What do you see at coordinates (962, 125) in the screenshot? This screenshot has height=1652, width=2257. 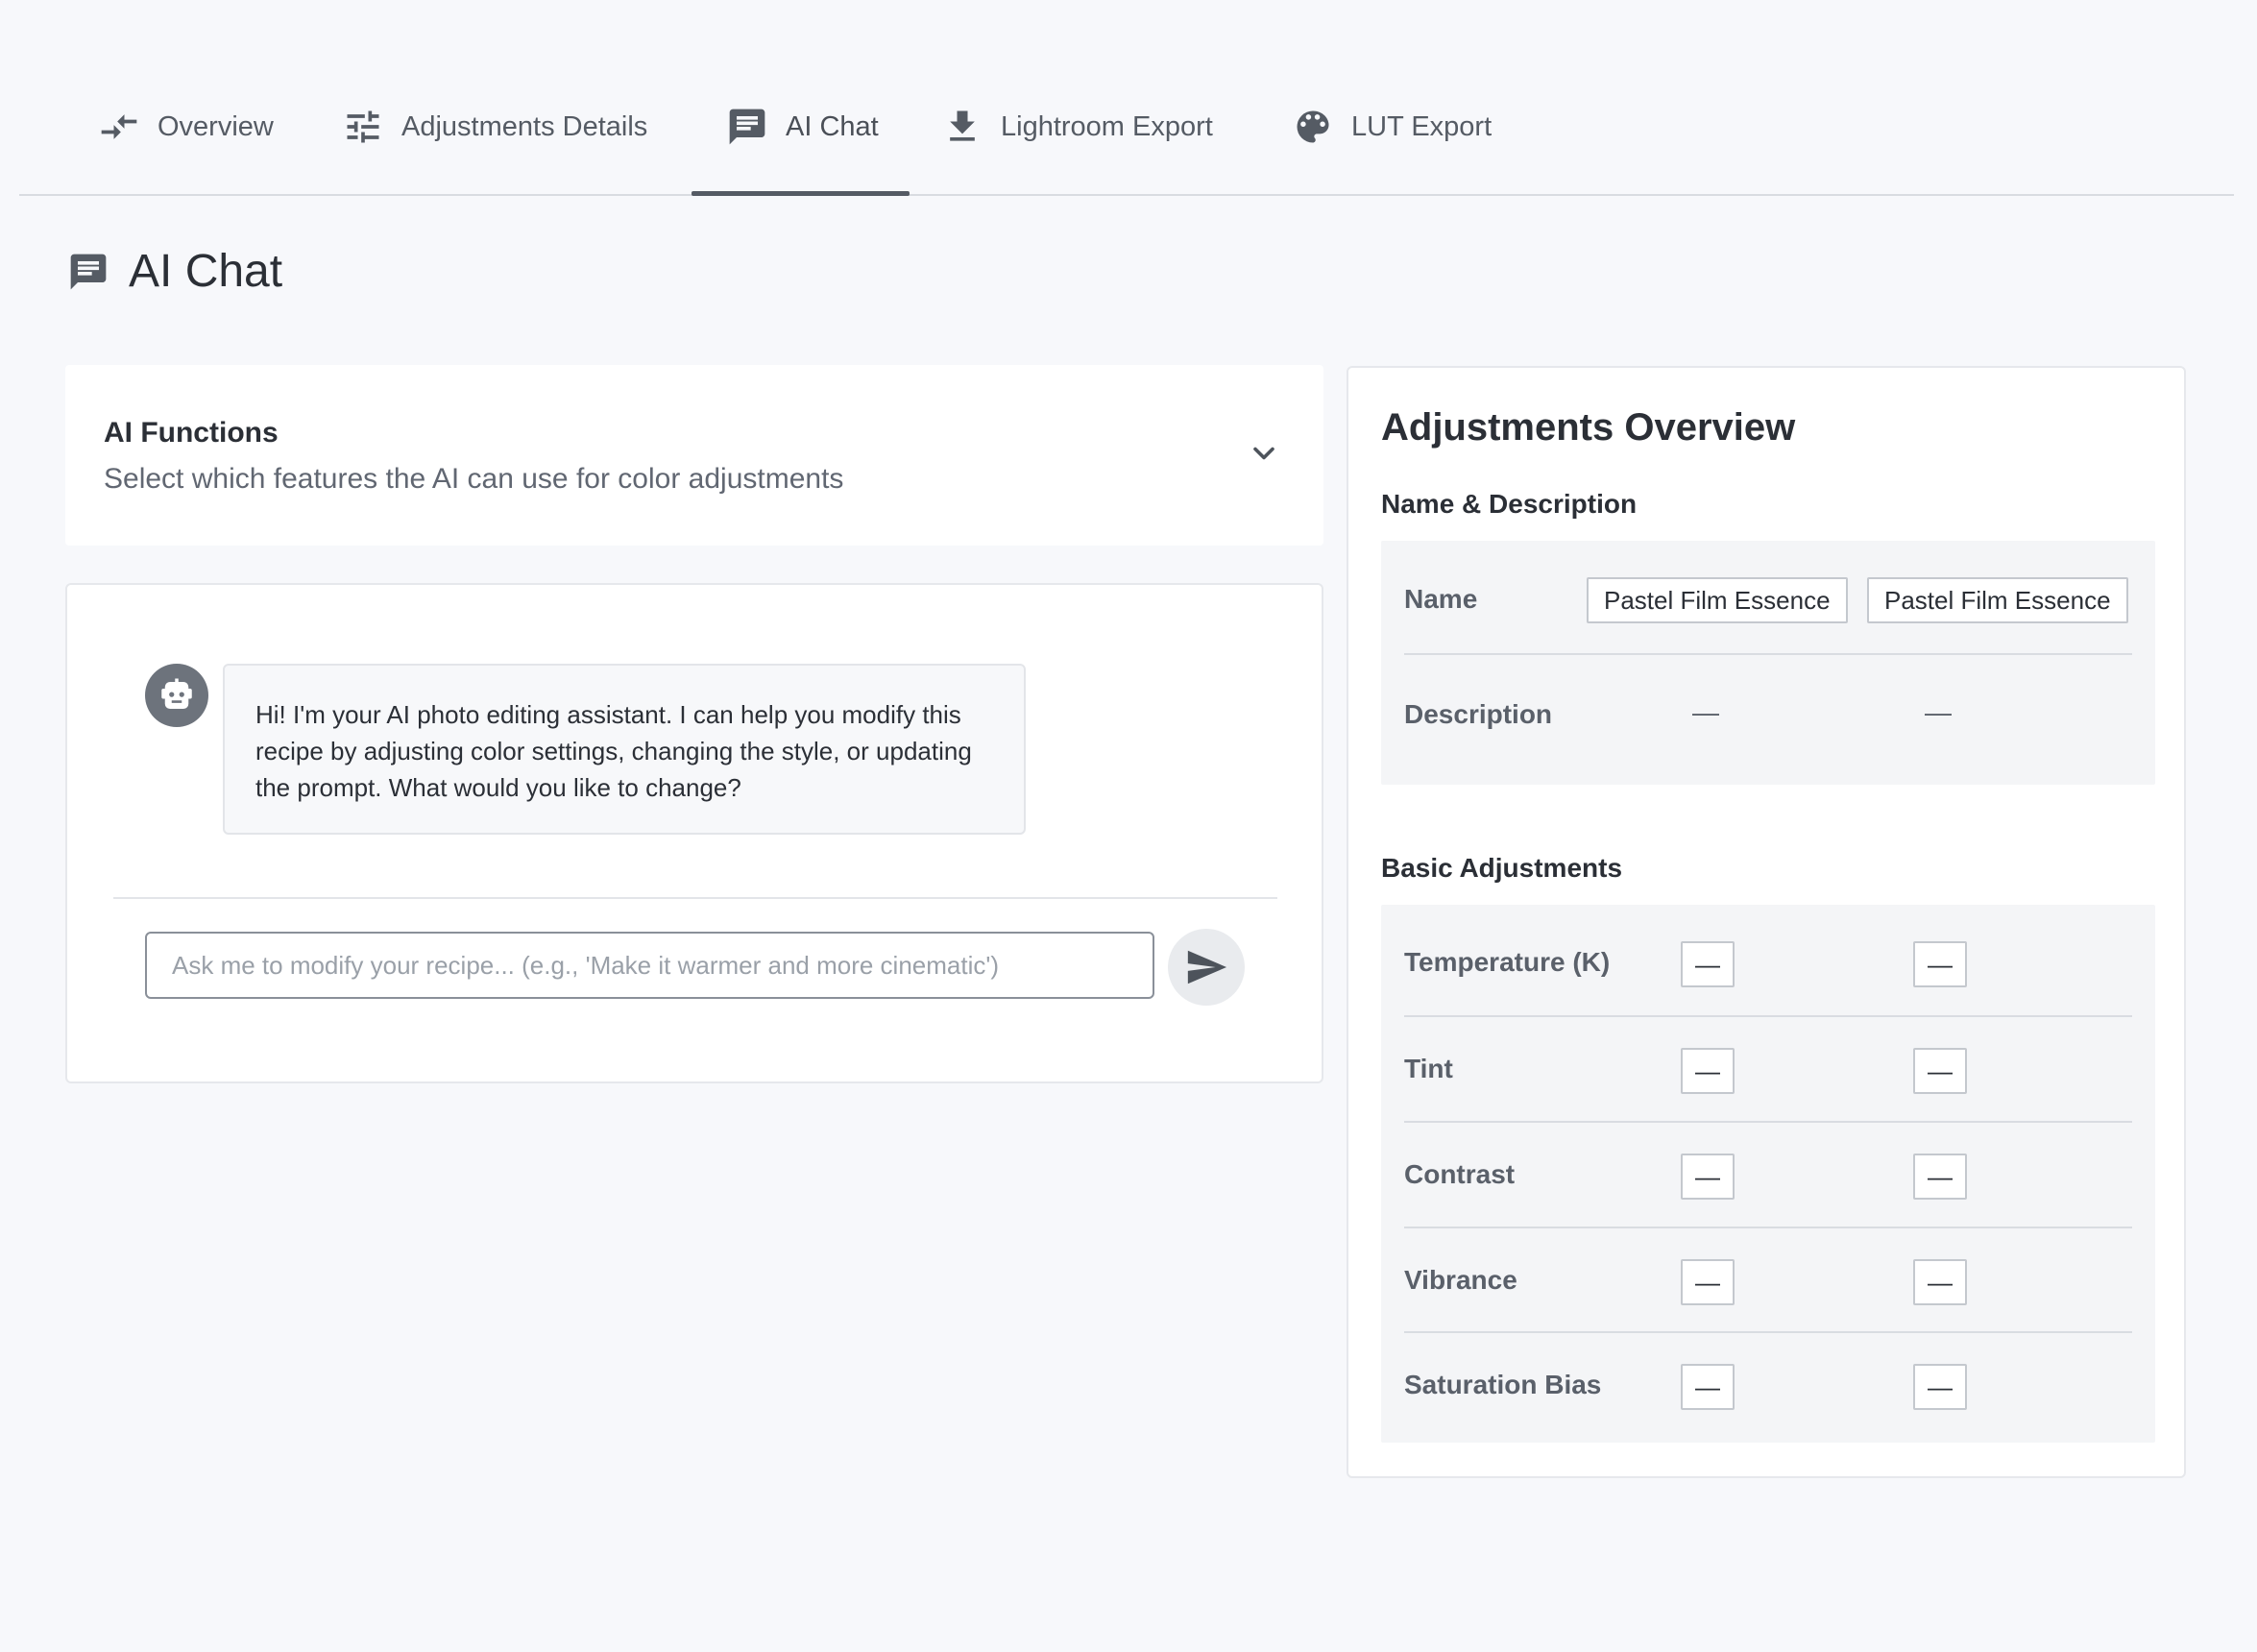 I see `download-icon` at bounding box center [962, 125].